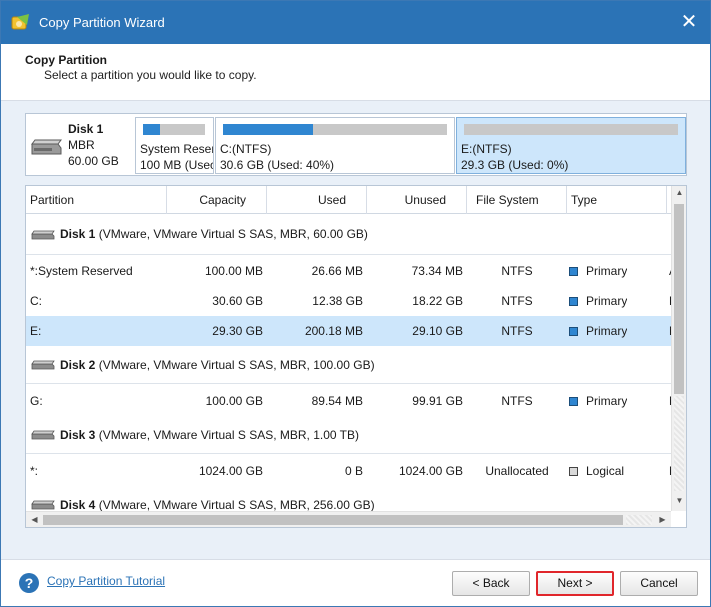 Image resolution: width=711 pixels, height=607 pixels. What do you see at coordinates (237, 331) in the screenshot?
I see `cell-capacity: 29.30 GB` at bounding box center [237, 331].